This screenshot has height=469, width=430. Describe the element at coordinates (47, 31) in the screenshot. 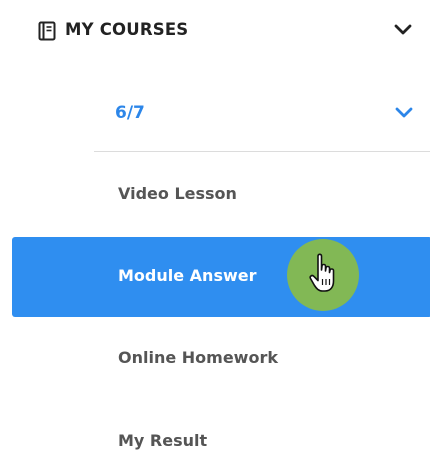

I see `book-icon` at that location.